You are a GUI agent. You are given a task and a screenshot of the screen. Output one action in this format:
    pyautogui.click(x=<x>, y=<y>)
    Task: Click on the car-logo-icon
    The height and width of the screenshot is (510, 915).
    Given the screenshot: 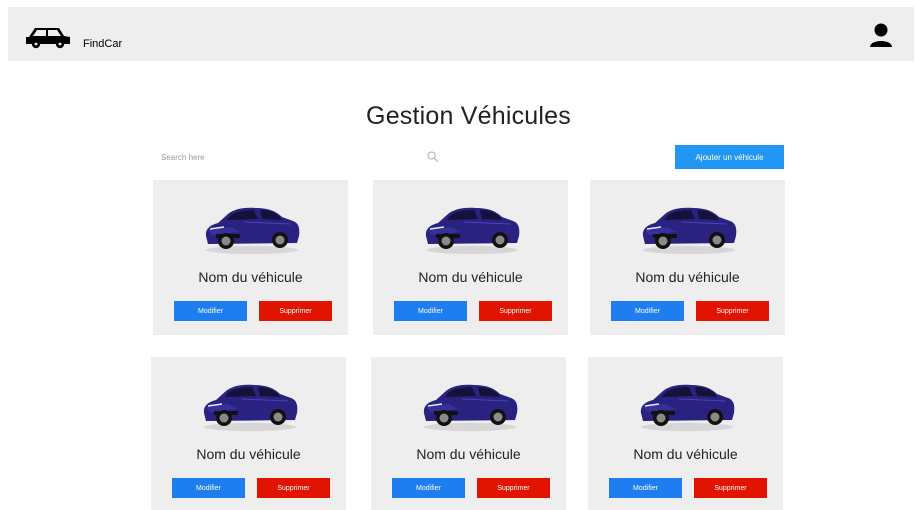 What is the action you would take?
    pyautogui.click(x=48, y=37)
    